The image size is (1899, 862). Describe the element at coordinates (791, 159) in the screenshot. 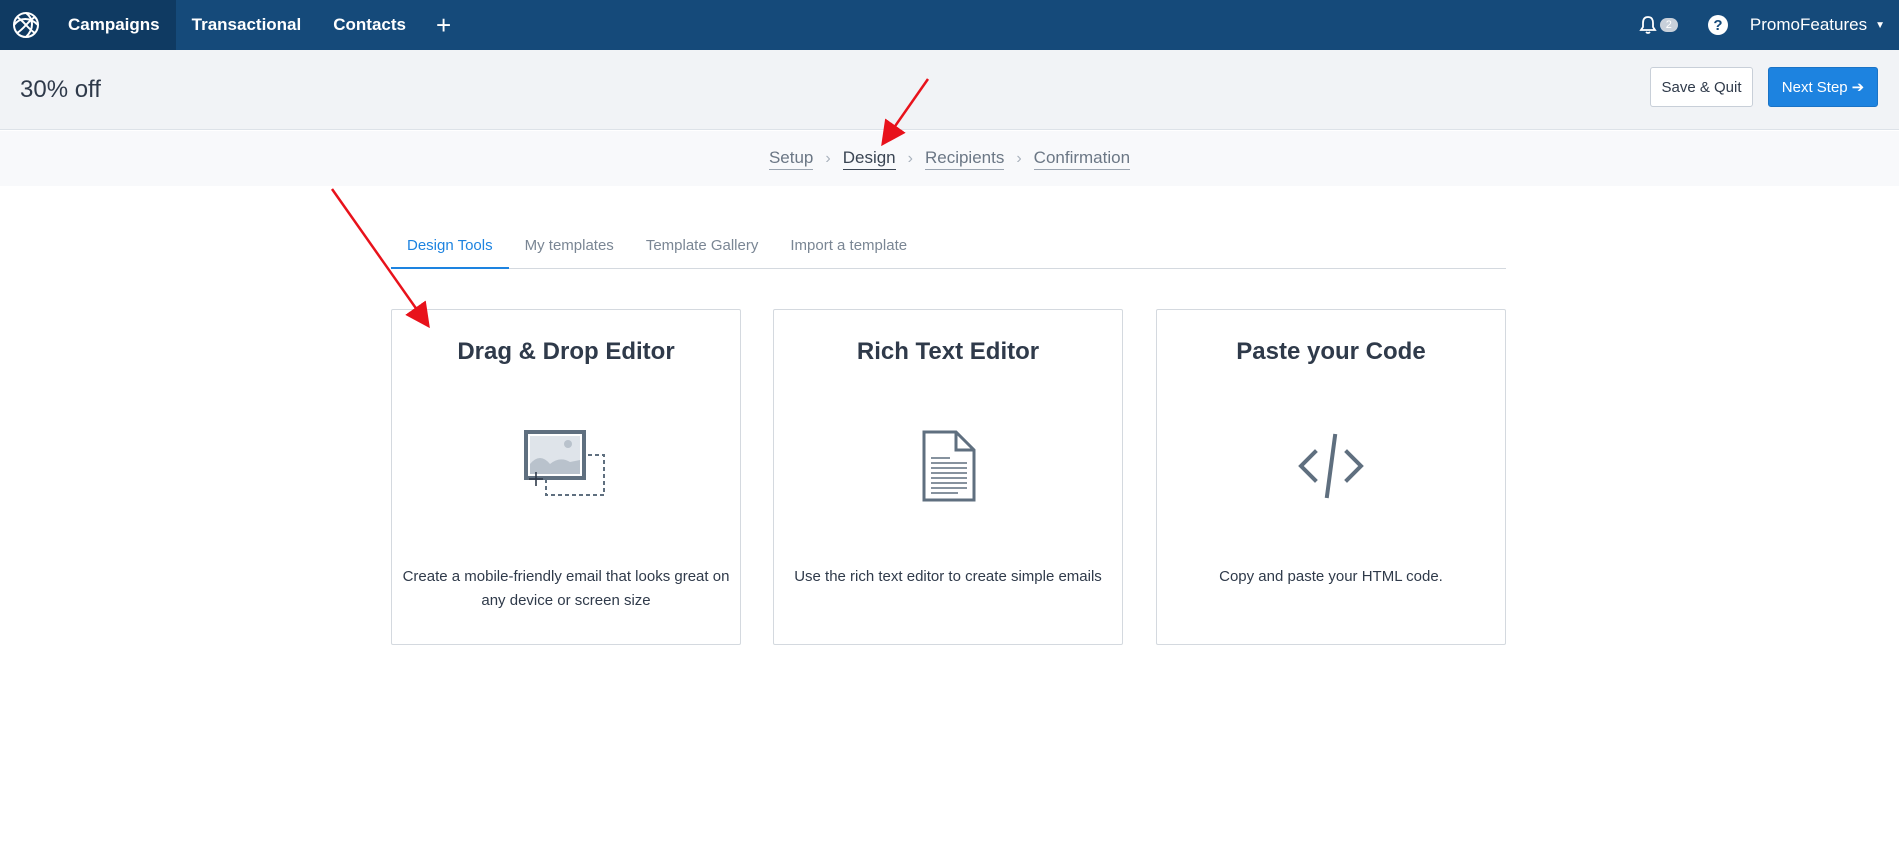

I see `step-setup: Setup` at that location.